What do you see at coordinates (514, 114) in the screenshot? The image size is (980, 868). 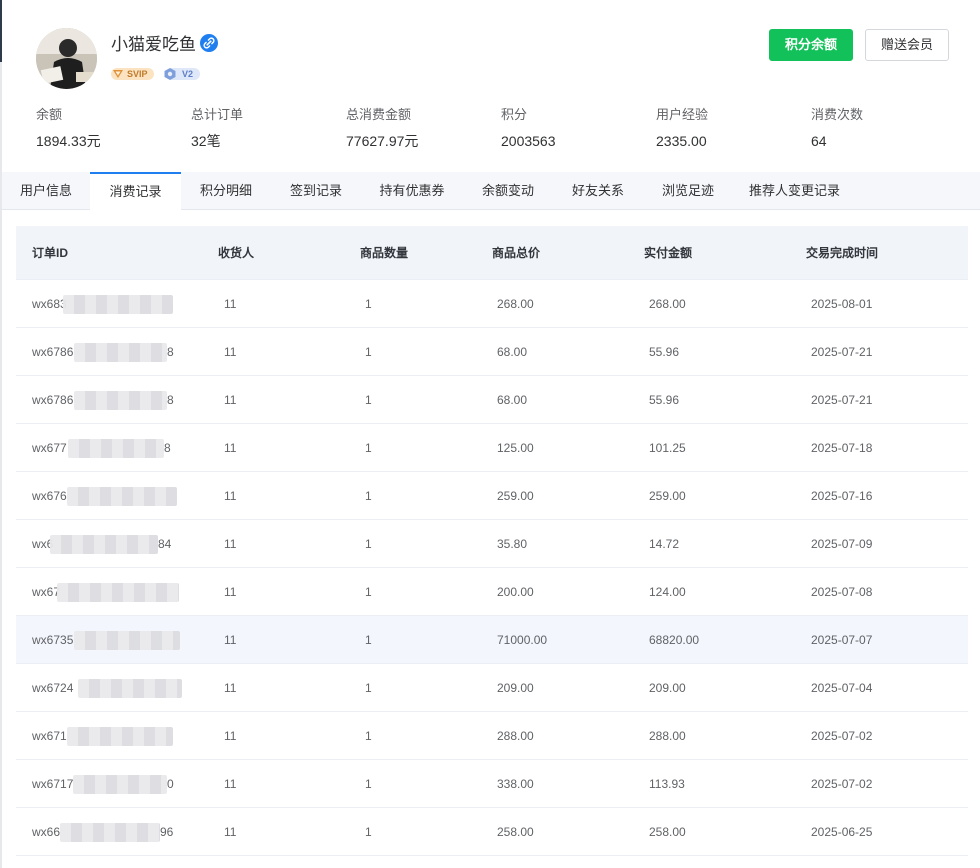 I see `stat-label: 积分` at bounding box center [514, 114].